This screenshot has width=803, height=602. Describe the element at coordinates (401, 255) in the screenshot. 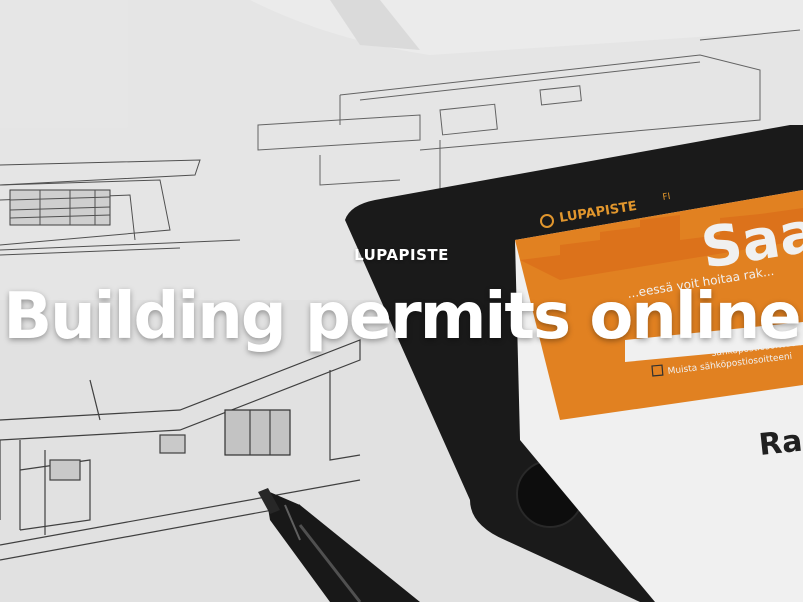

I see `hero-eyebrow: LUPAPISTE` at that location.